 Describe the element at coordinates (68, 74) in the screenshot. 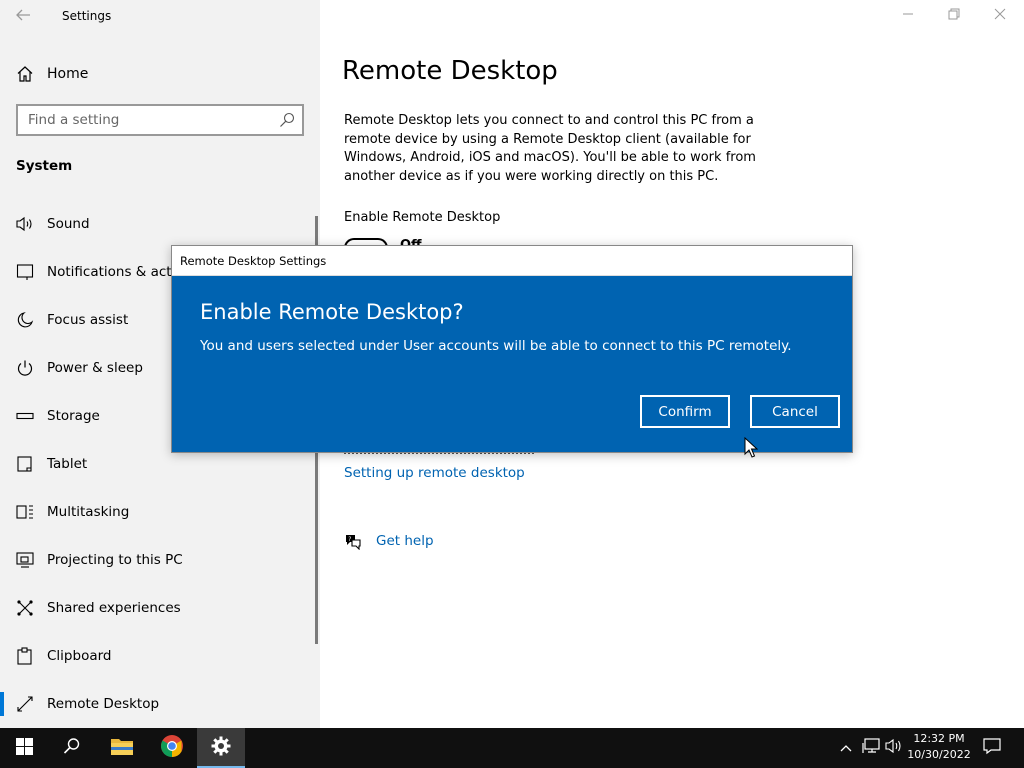

I see `home-label: Home` at that location.